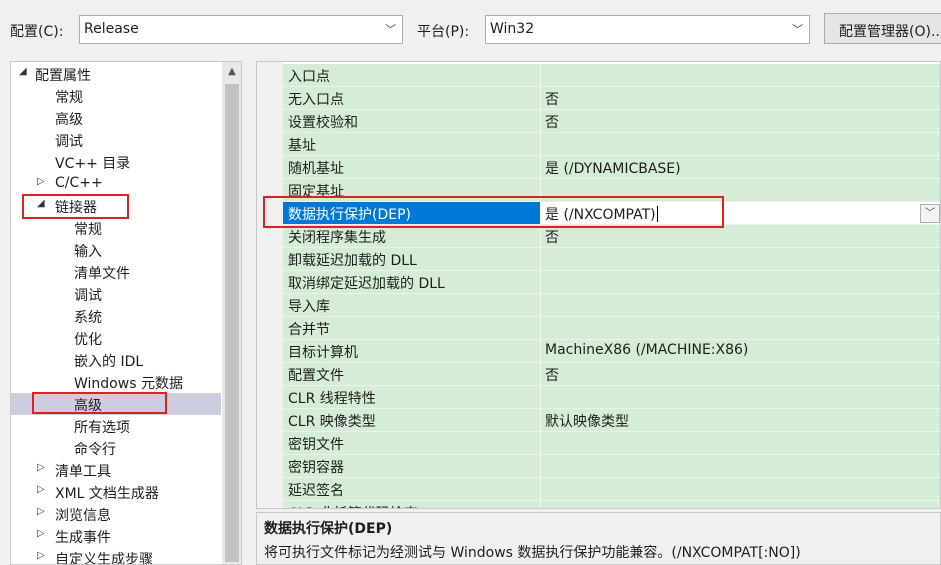  What do you see at coordinates (611, 144) in the screenshot?
I see `property-row: 基址` at bounding box center [611, 144].